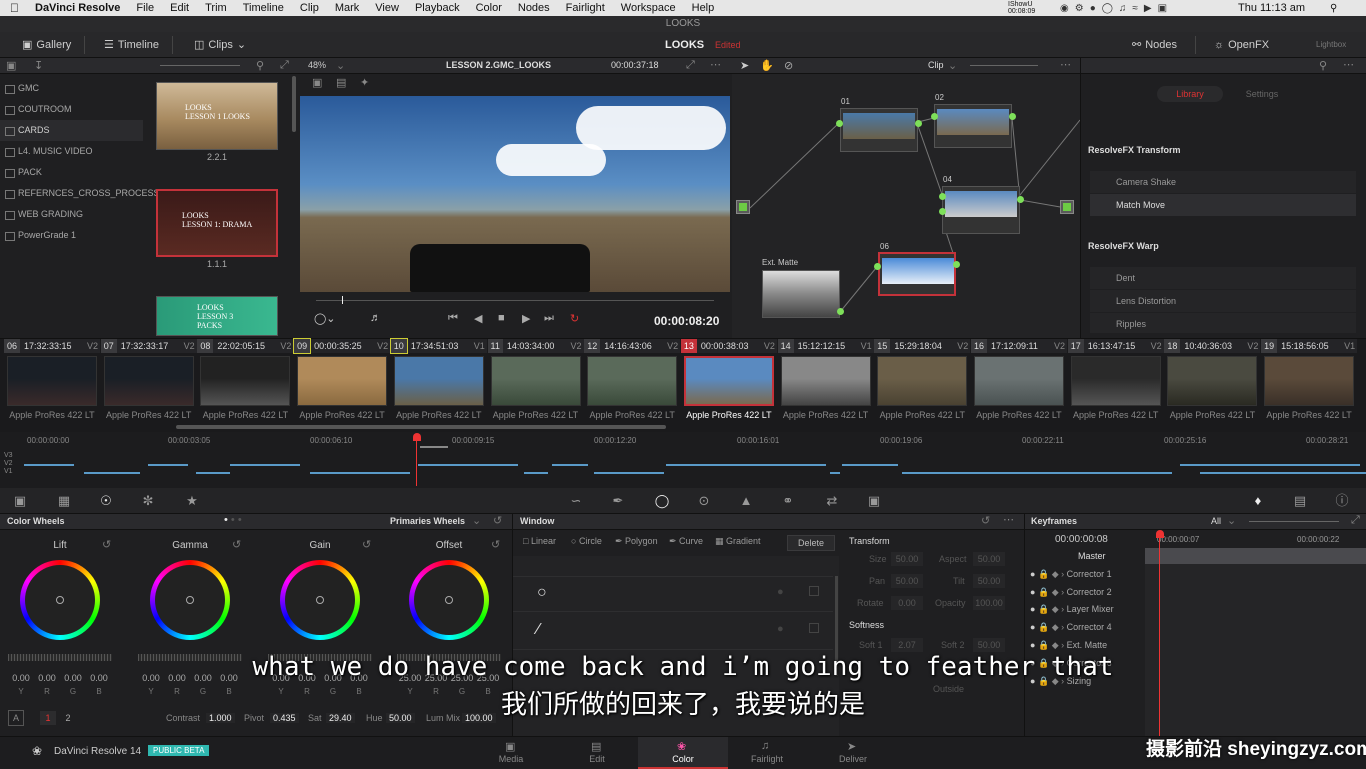 Image resolution: width=1366 pixels, height=769 pixels. What do you see at coordinates (1262, 94) in the screenshot?
I see `tab-settings: Settings` at bounding box center [1262, 94].